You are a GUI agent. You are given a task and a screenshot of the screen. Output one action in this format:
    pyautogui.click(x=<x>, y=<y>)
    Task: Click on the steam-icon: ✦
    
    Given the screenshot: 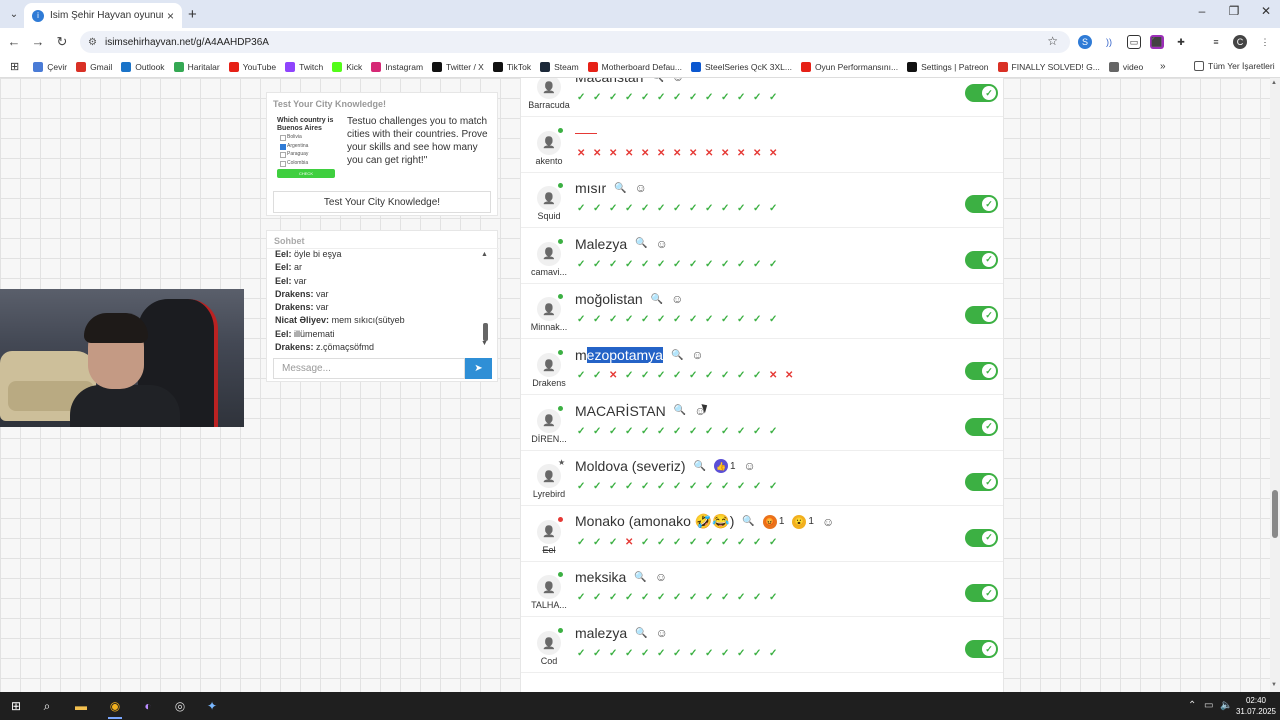 What is the action you would take?
    pyautogui.click(x=212, y=706)
    